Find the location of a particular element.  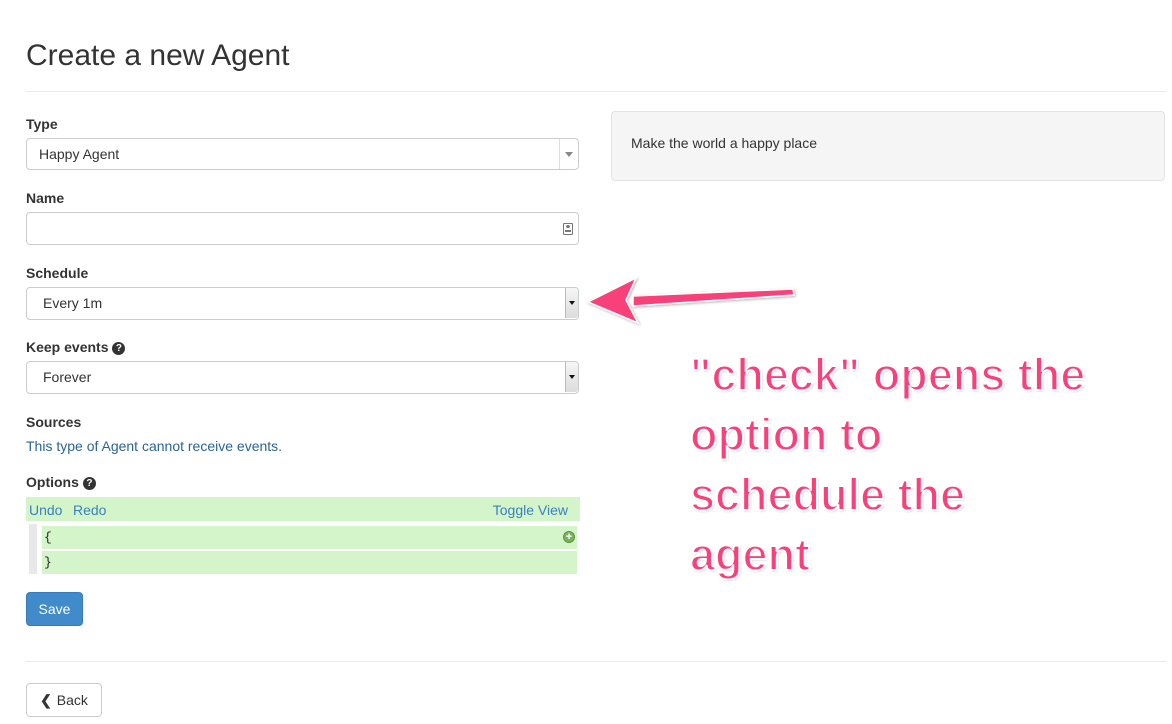

annotation-line: schedule the is located at coordinates (827, 494).